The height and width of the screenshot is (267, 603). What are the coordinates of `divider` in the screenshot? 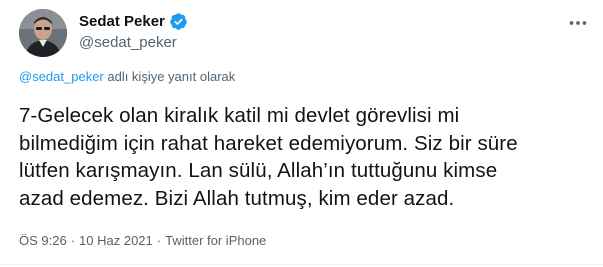 It's located at (301, 264).